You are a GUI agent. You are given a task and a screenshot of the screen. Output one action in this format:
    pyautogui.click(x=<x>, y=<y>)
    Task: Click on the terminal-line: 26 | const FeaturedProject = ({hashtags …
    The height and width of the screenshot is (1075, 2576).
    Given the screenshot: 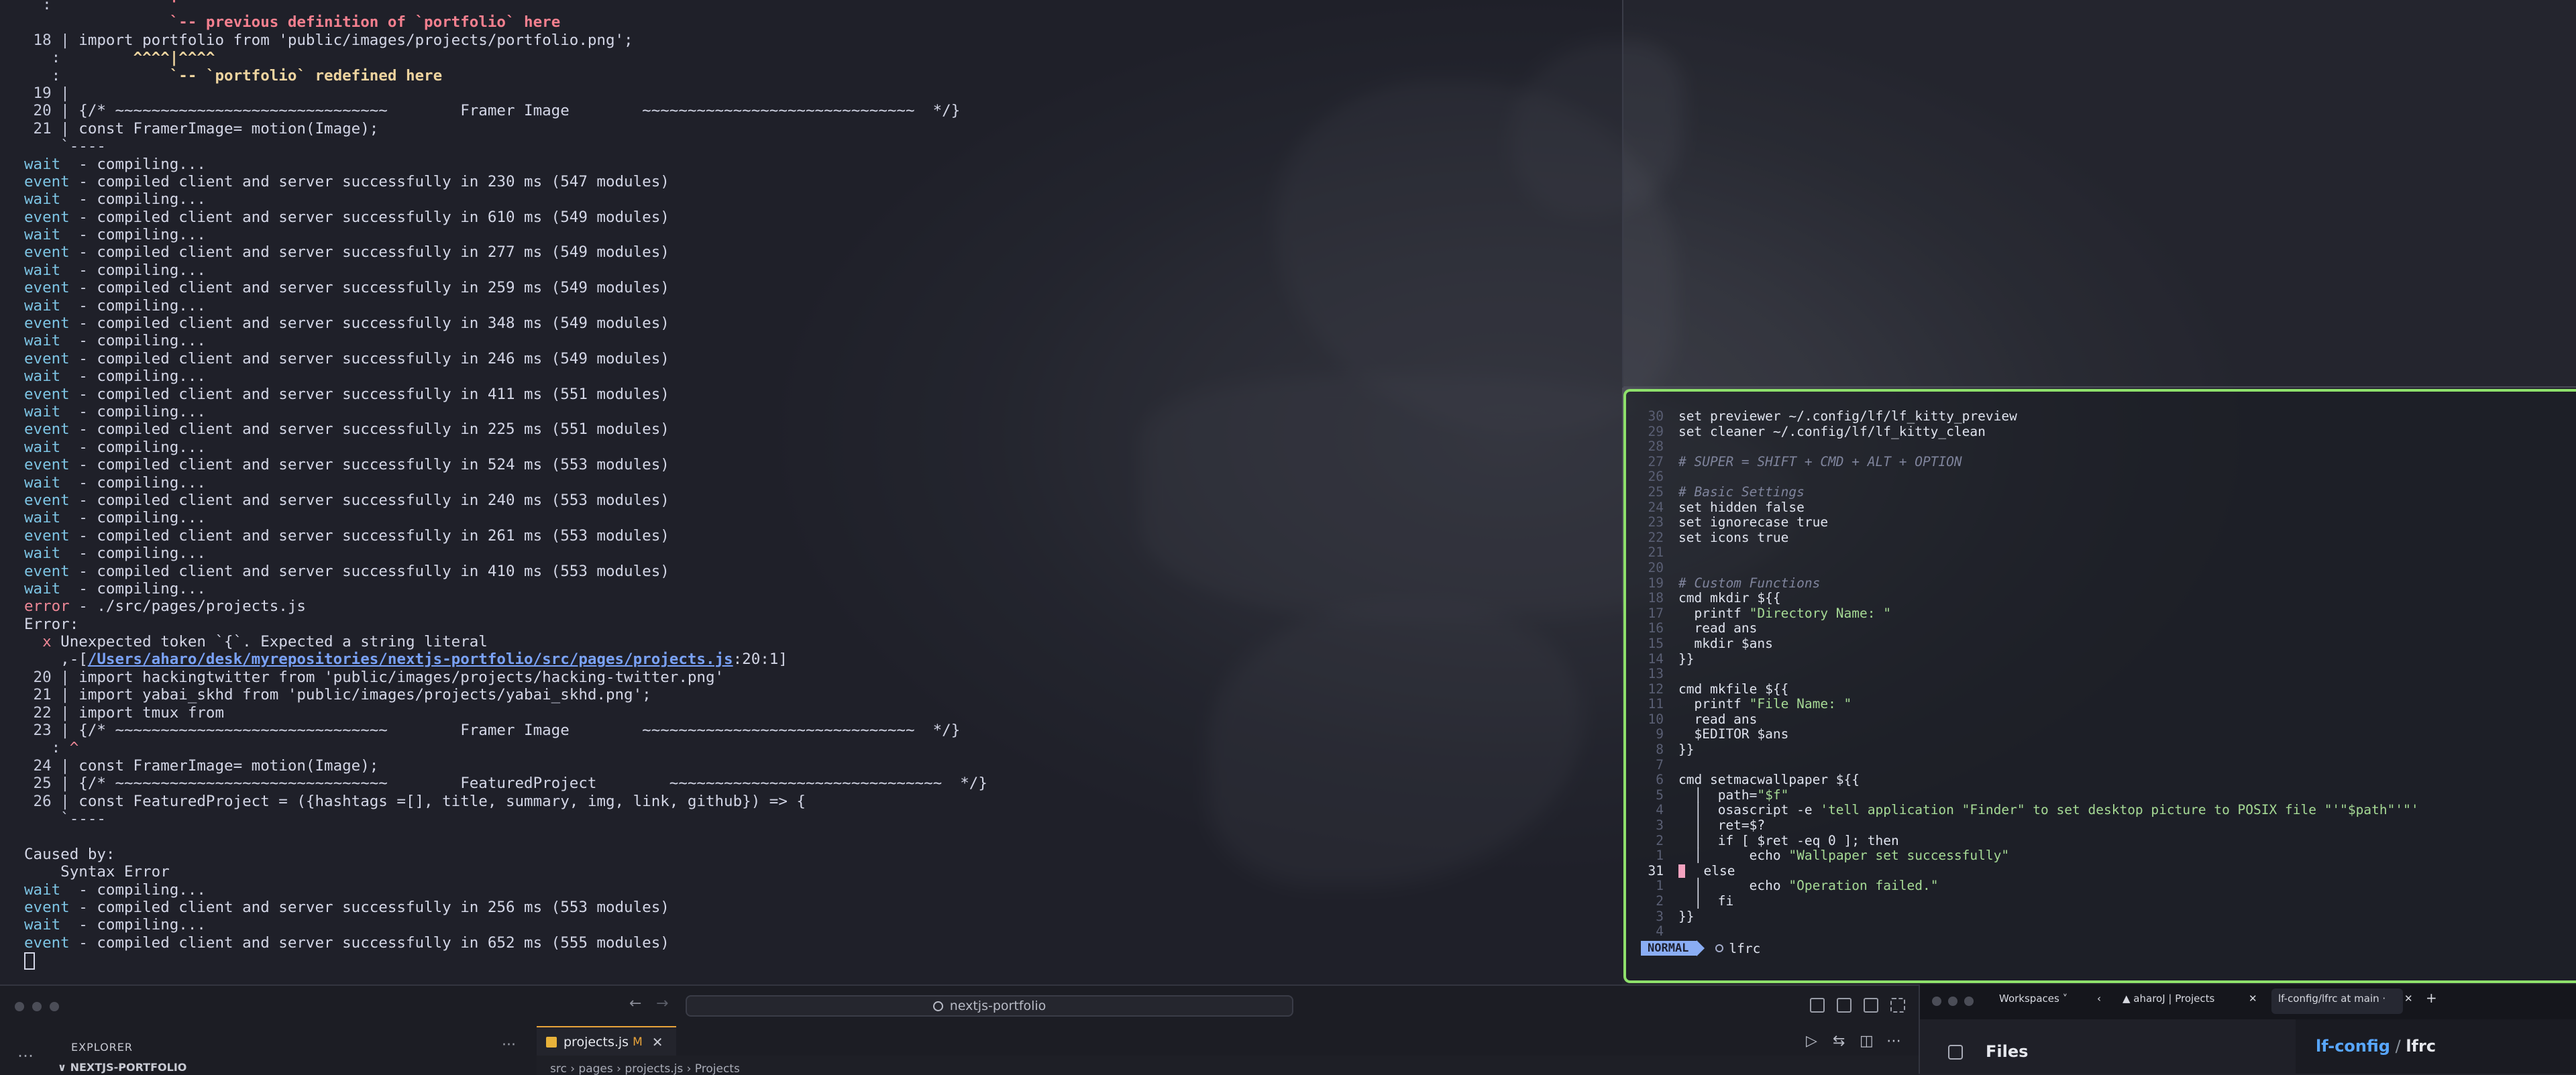 What is the action you would take?
    pyautogui.click(x=505, y=801)
    